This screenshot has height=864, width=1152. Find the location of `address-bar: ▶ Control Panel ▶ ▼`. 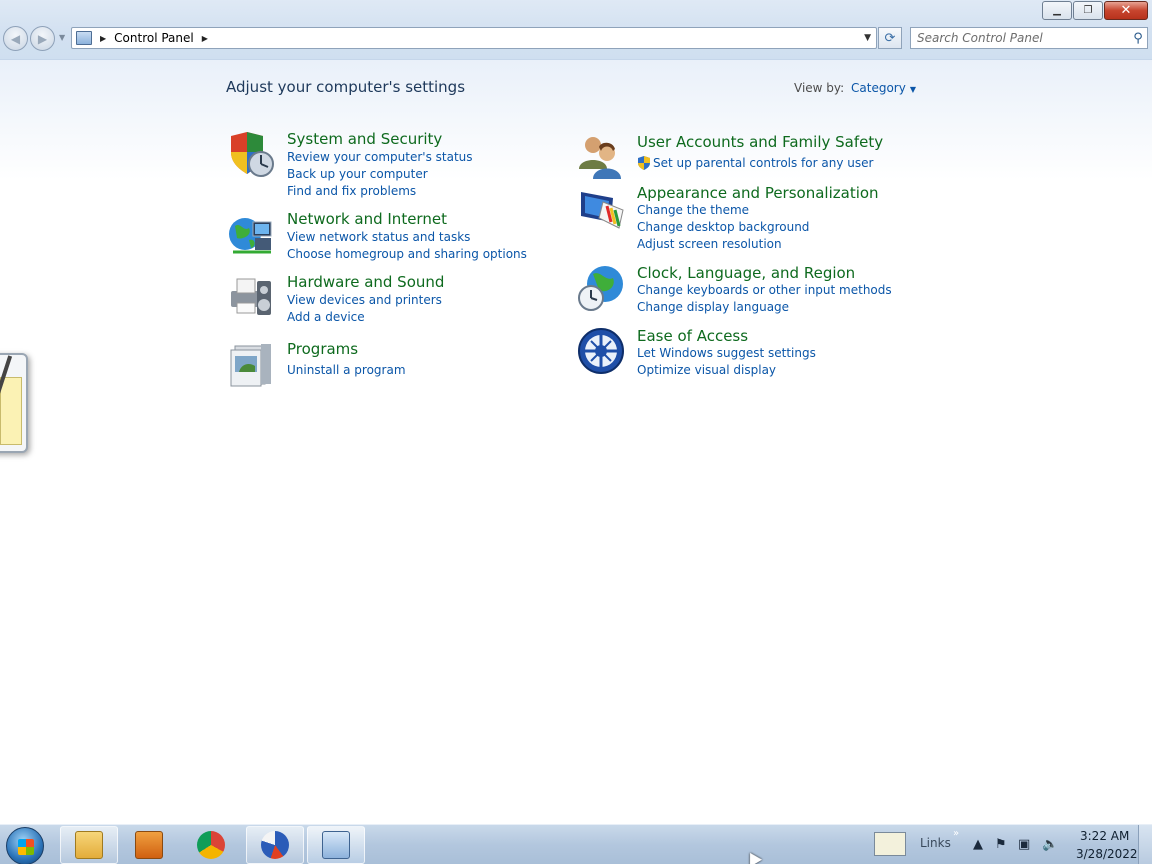

address-bar: ▶ Control Panel ▶ ▼ is located at coordinates (474, 38).